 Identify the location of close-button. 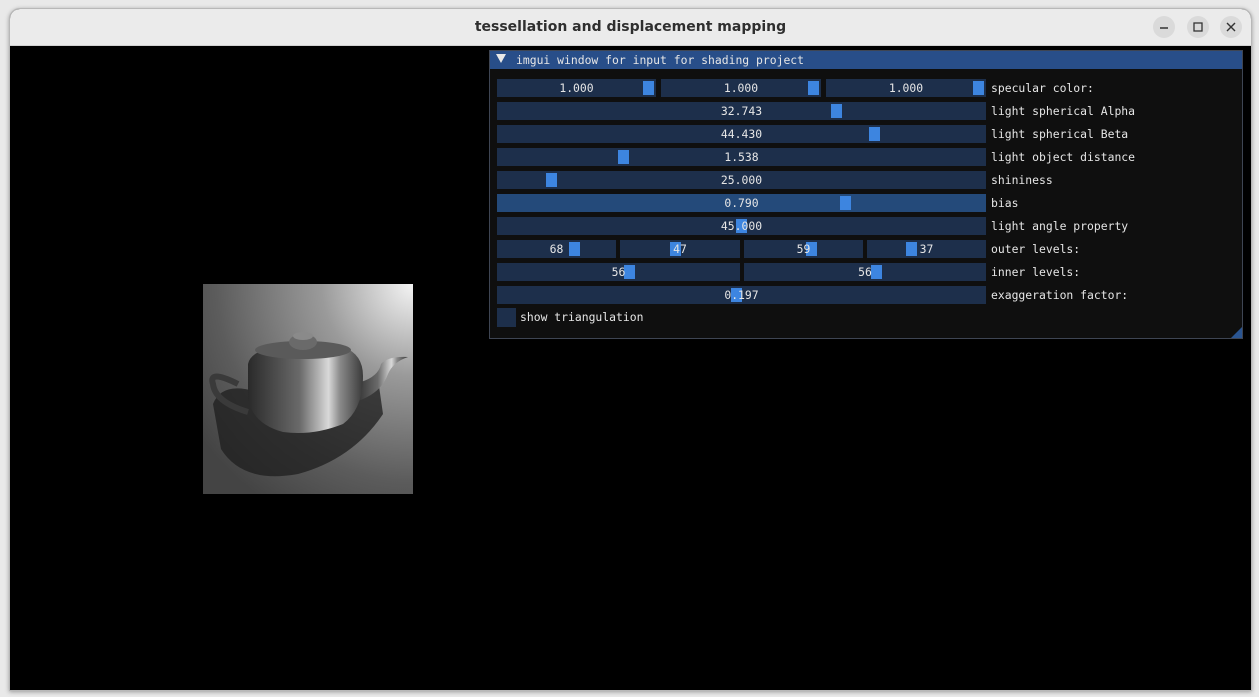
(1231, 27).